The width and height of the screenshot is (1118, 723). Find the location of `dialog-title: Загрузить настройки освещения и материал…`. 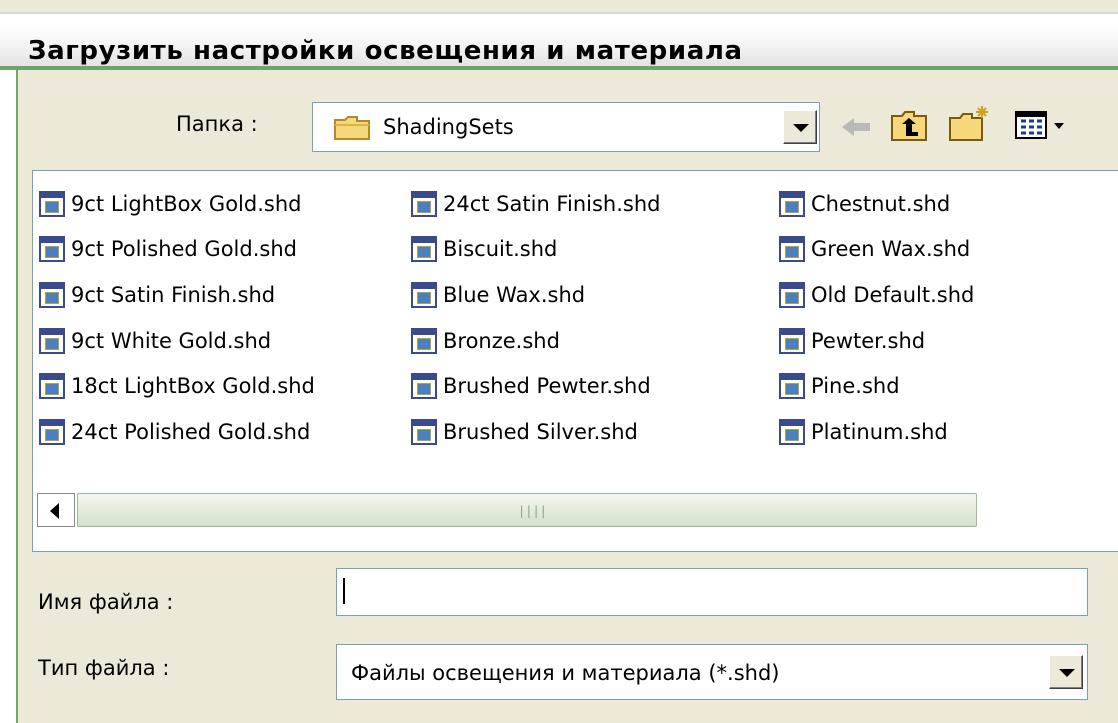

dialog-title: Загрузить настройки освещения и материал… is located at coordinates (385, 51).